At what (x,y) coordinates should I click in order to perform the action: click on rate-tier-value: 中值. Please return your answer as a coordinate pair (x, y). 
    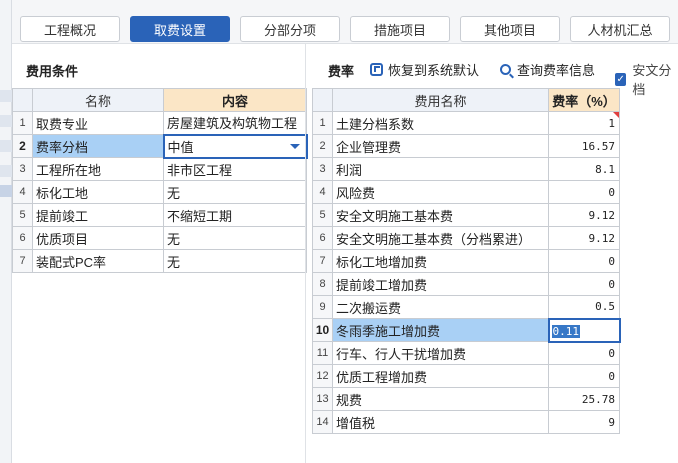
    Looking at the image, I should click on (180, 147).